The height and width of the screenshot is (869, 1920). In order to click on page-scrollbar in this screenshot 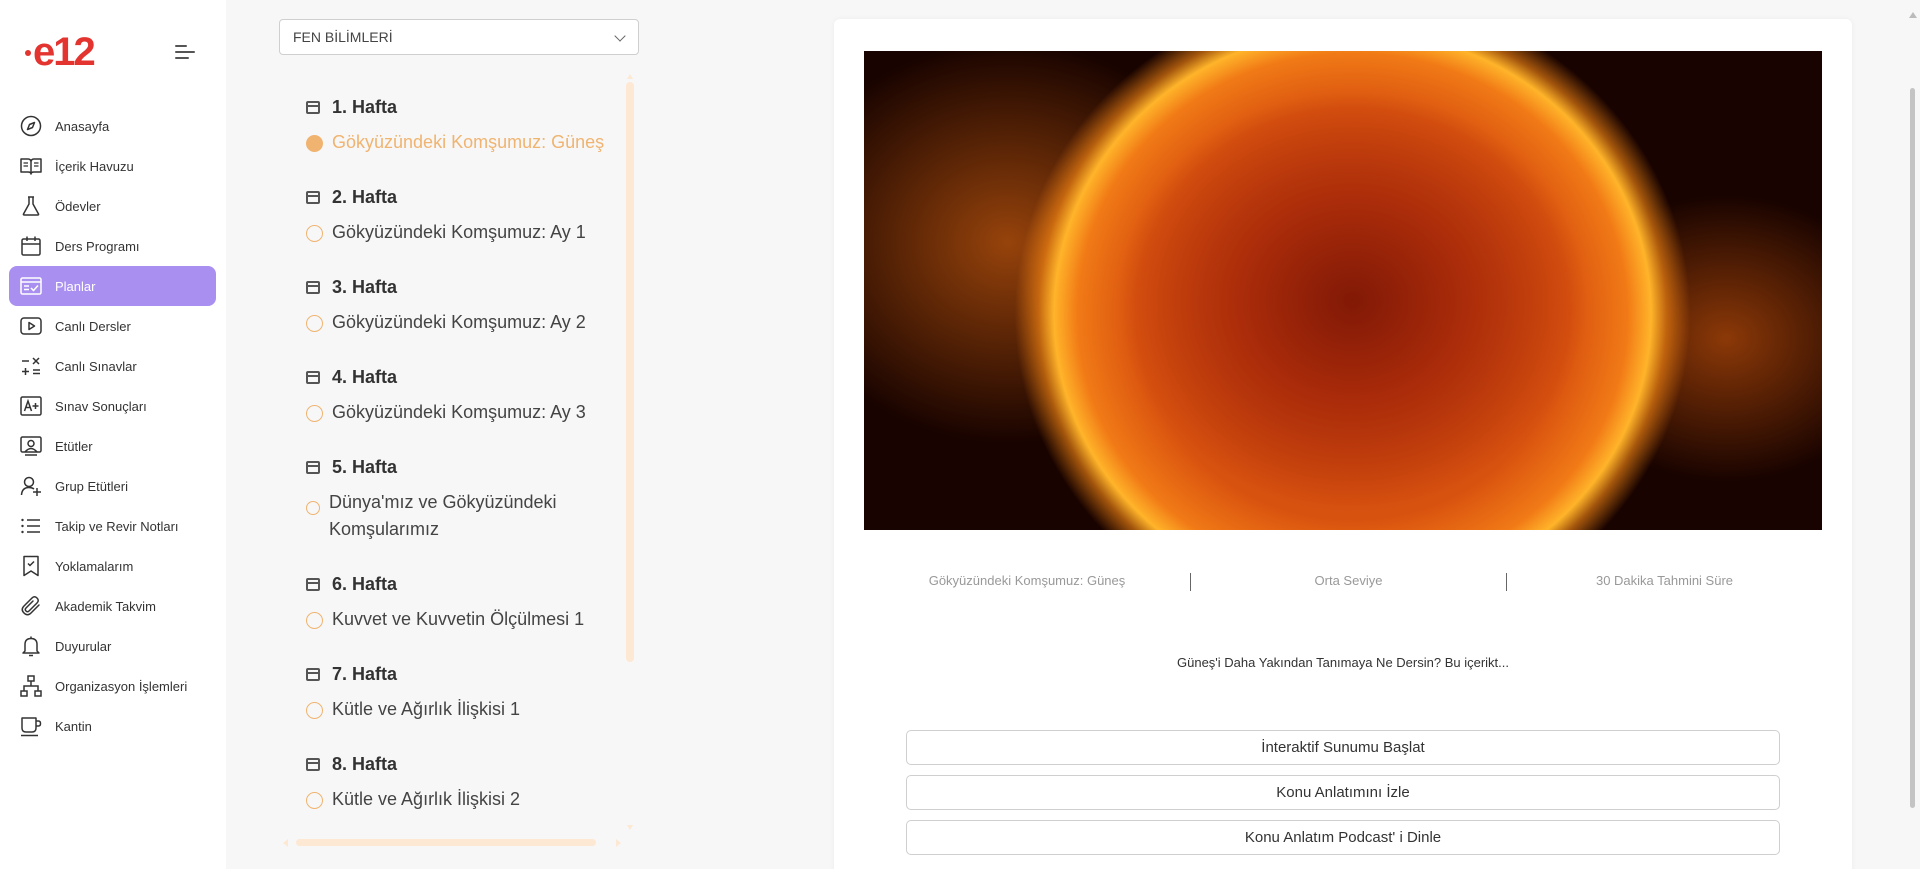, I will do `click(1912, 448)`.